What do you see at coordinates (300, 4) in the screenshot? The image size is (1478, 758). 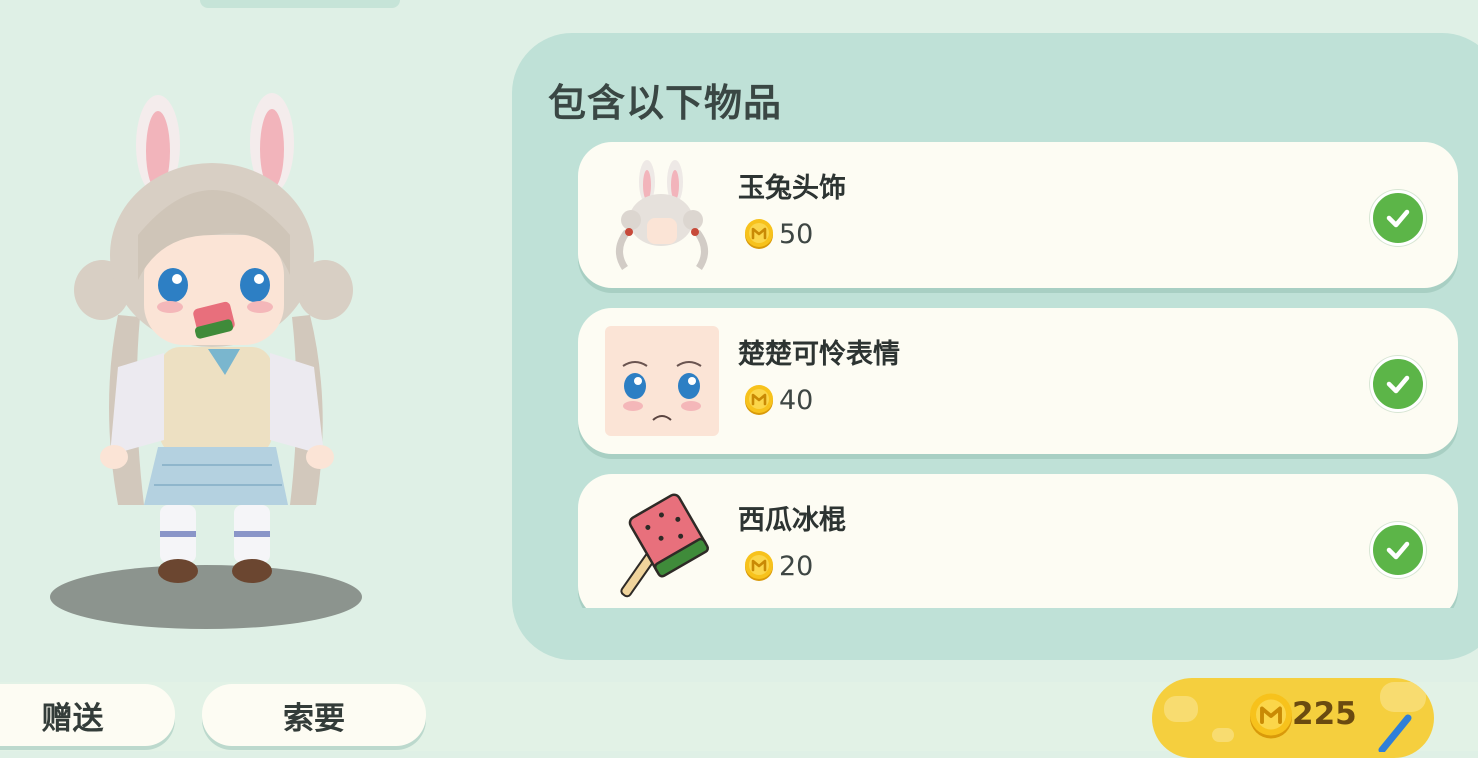 I see `top-tab-decoration` at bounding box center [300, 4].